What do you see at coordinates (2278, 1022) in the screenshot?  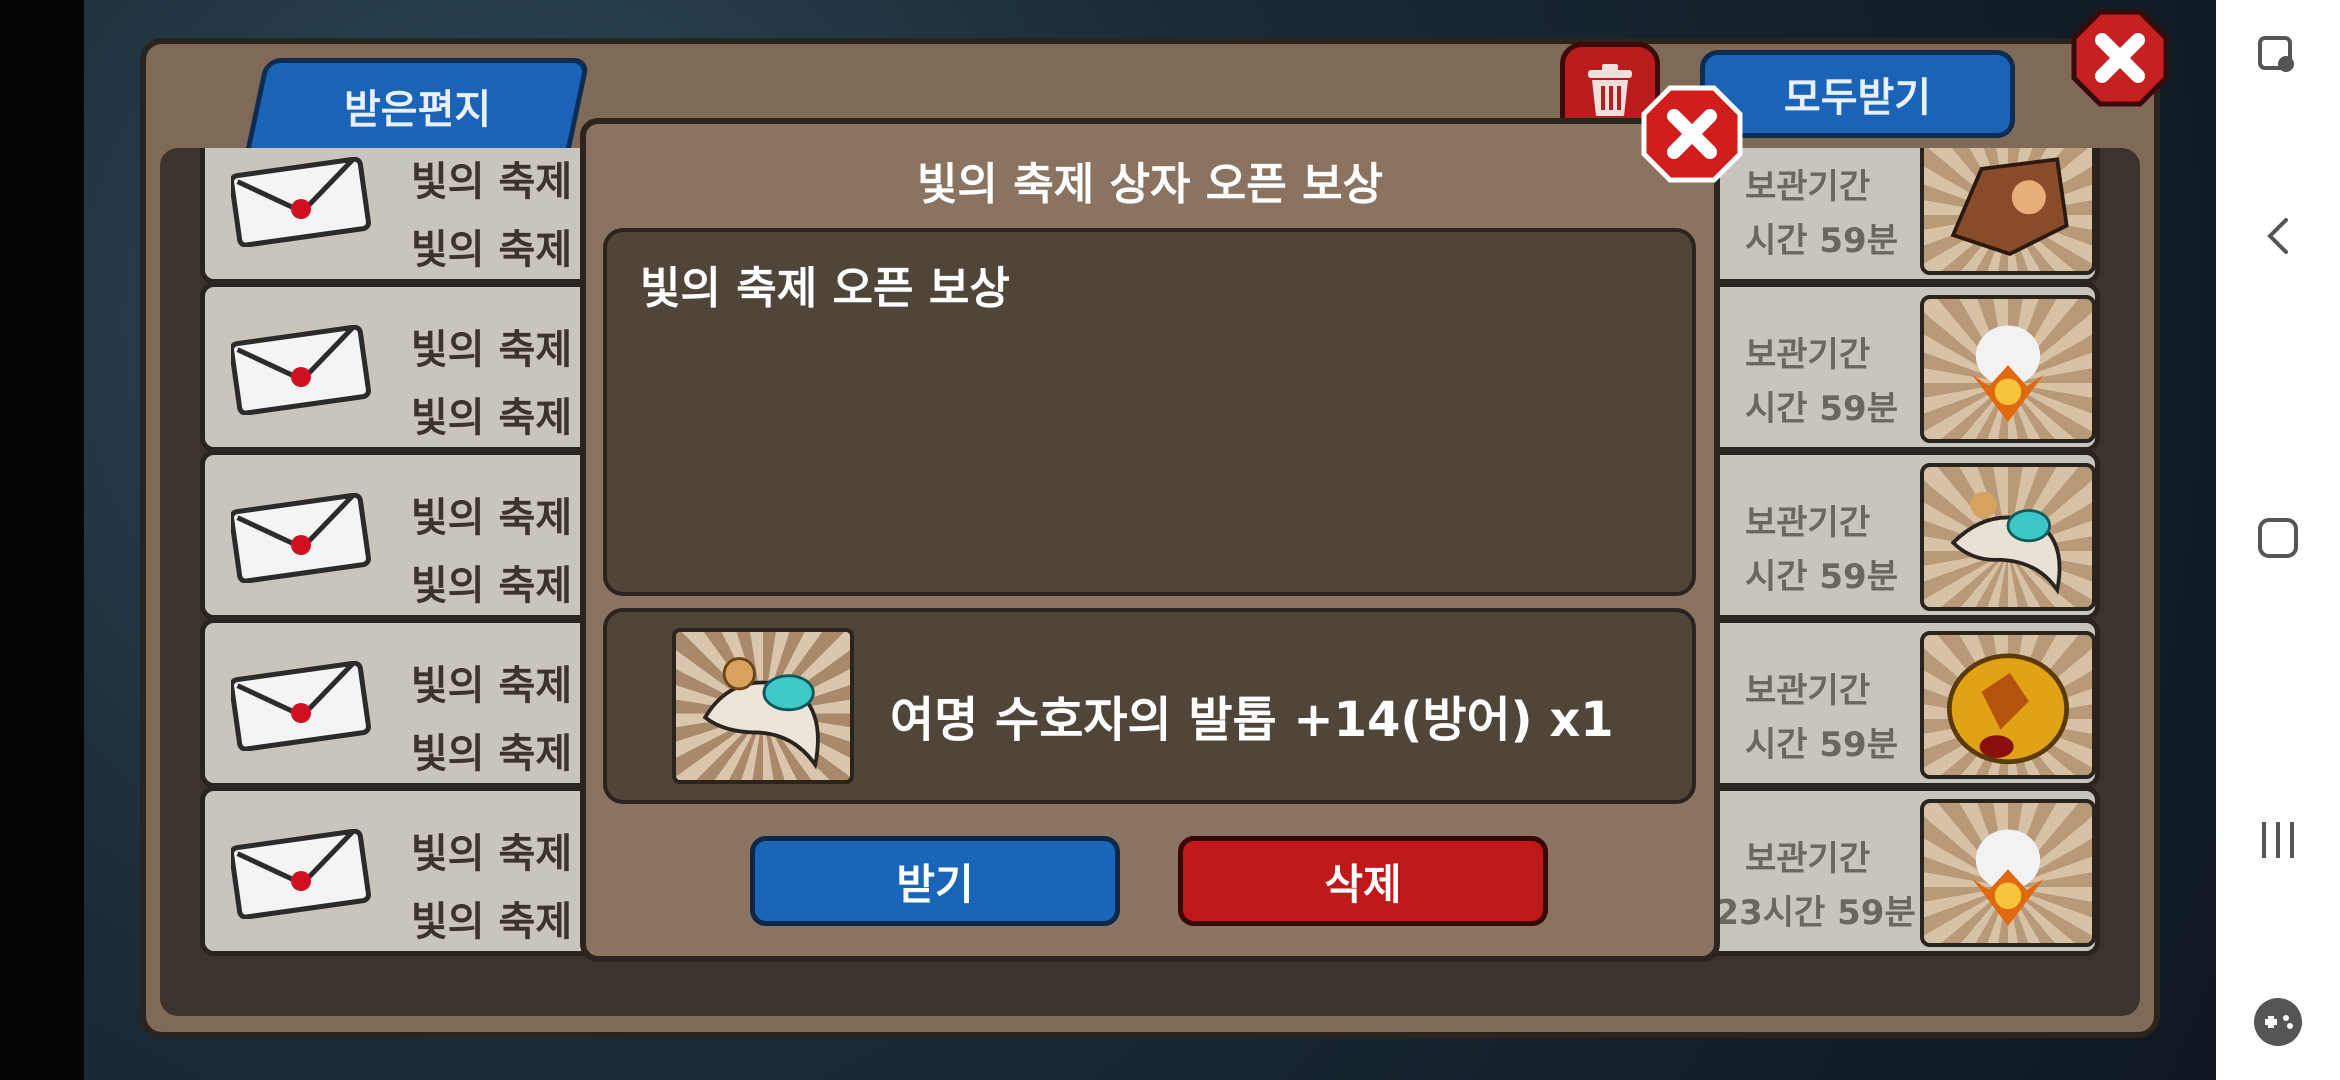 I see `game-tools-icon` at bounding box center [2278, 1022].